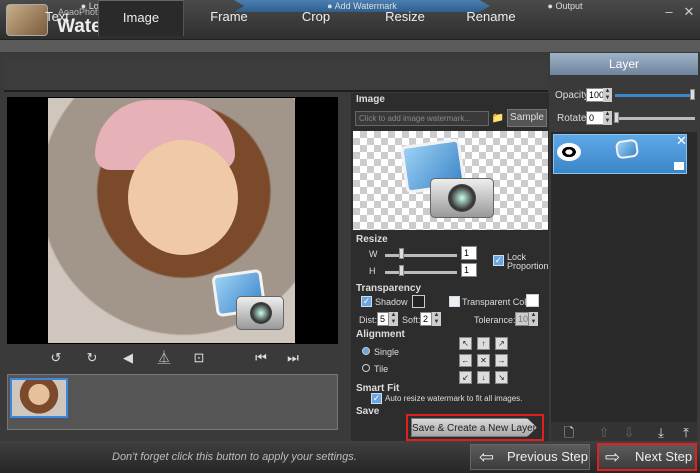 The image size is (700, 473). Describe the element at coordinates (376, 398) in the screenshot. I see `auto-resize-checkbox: ✓` at that location.